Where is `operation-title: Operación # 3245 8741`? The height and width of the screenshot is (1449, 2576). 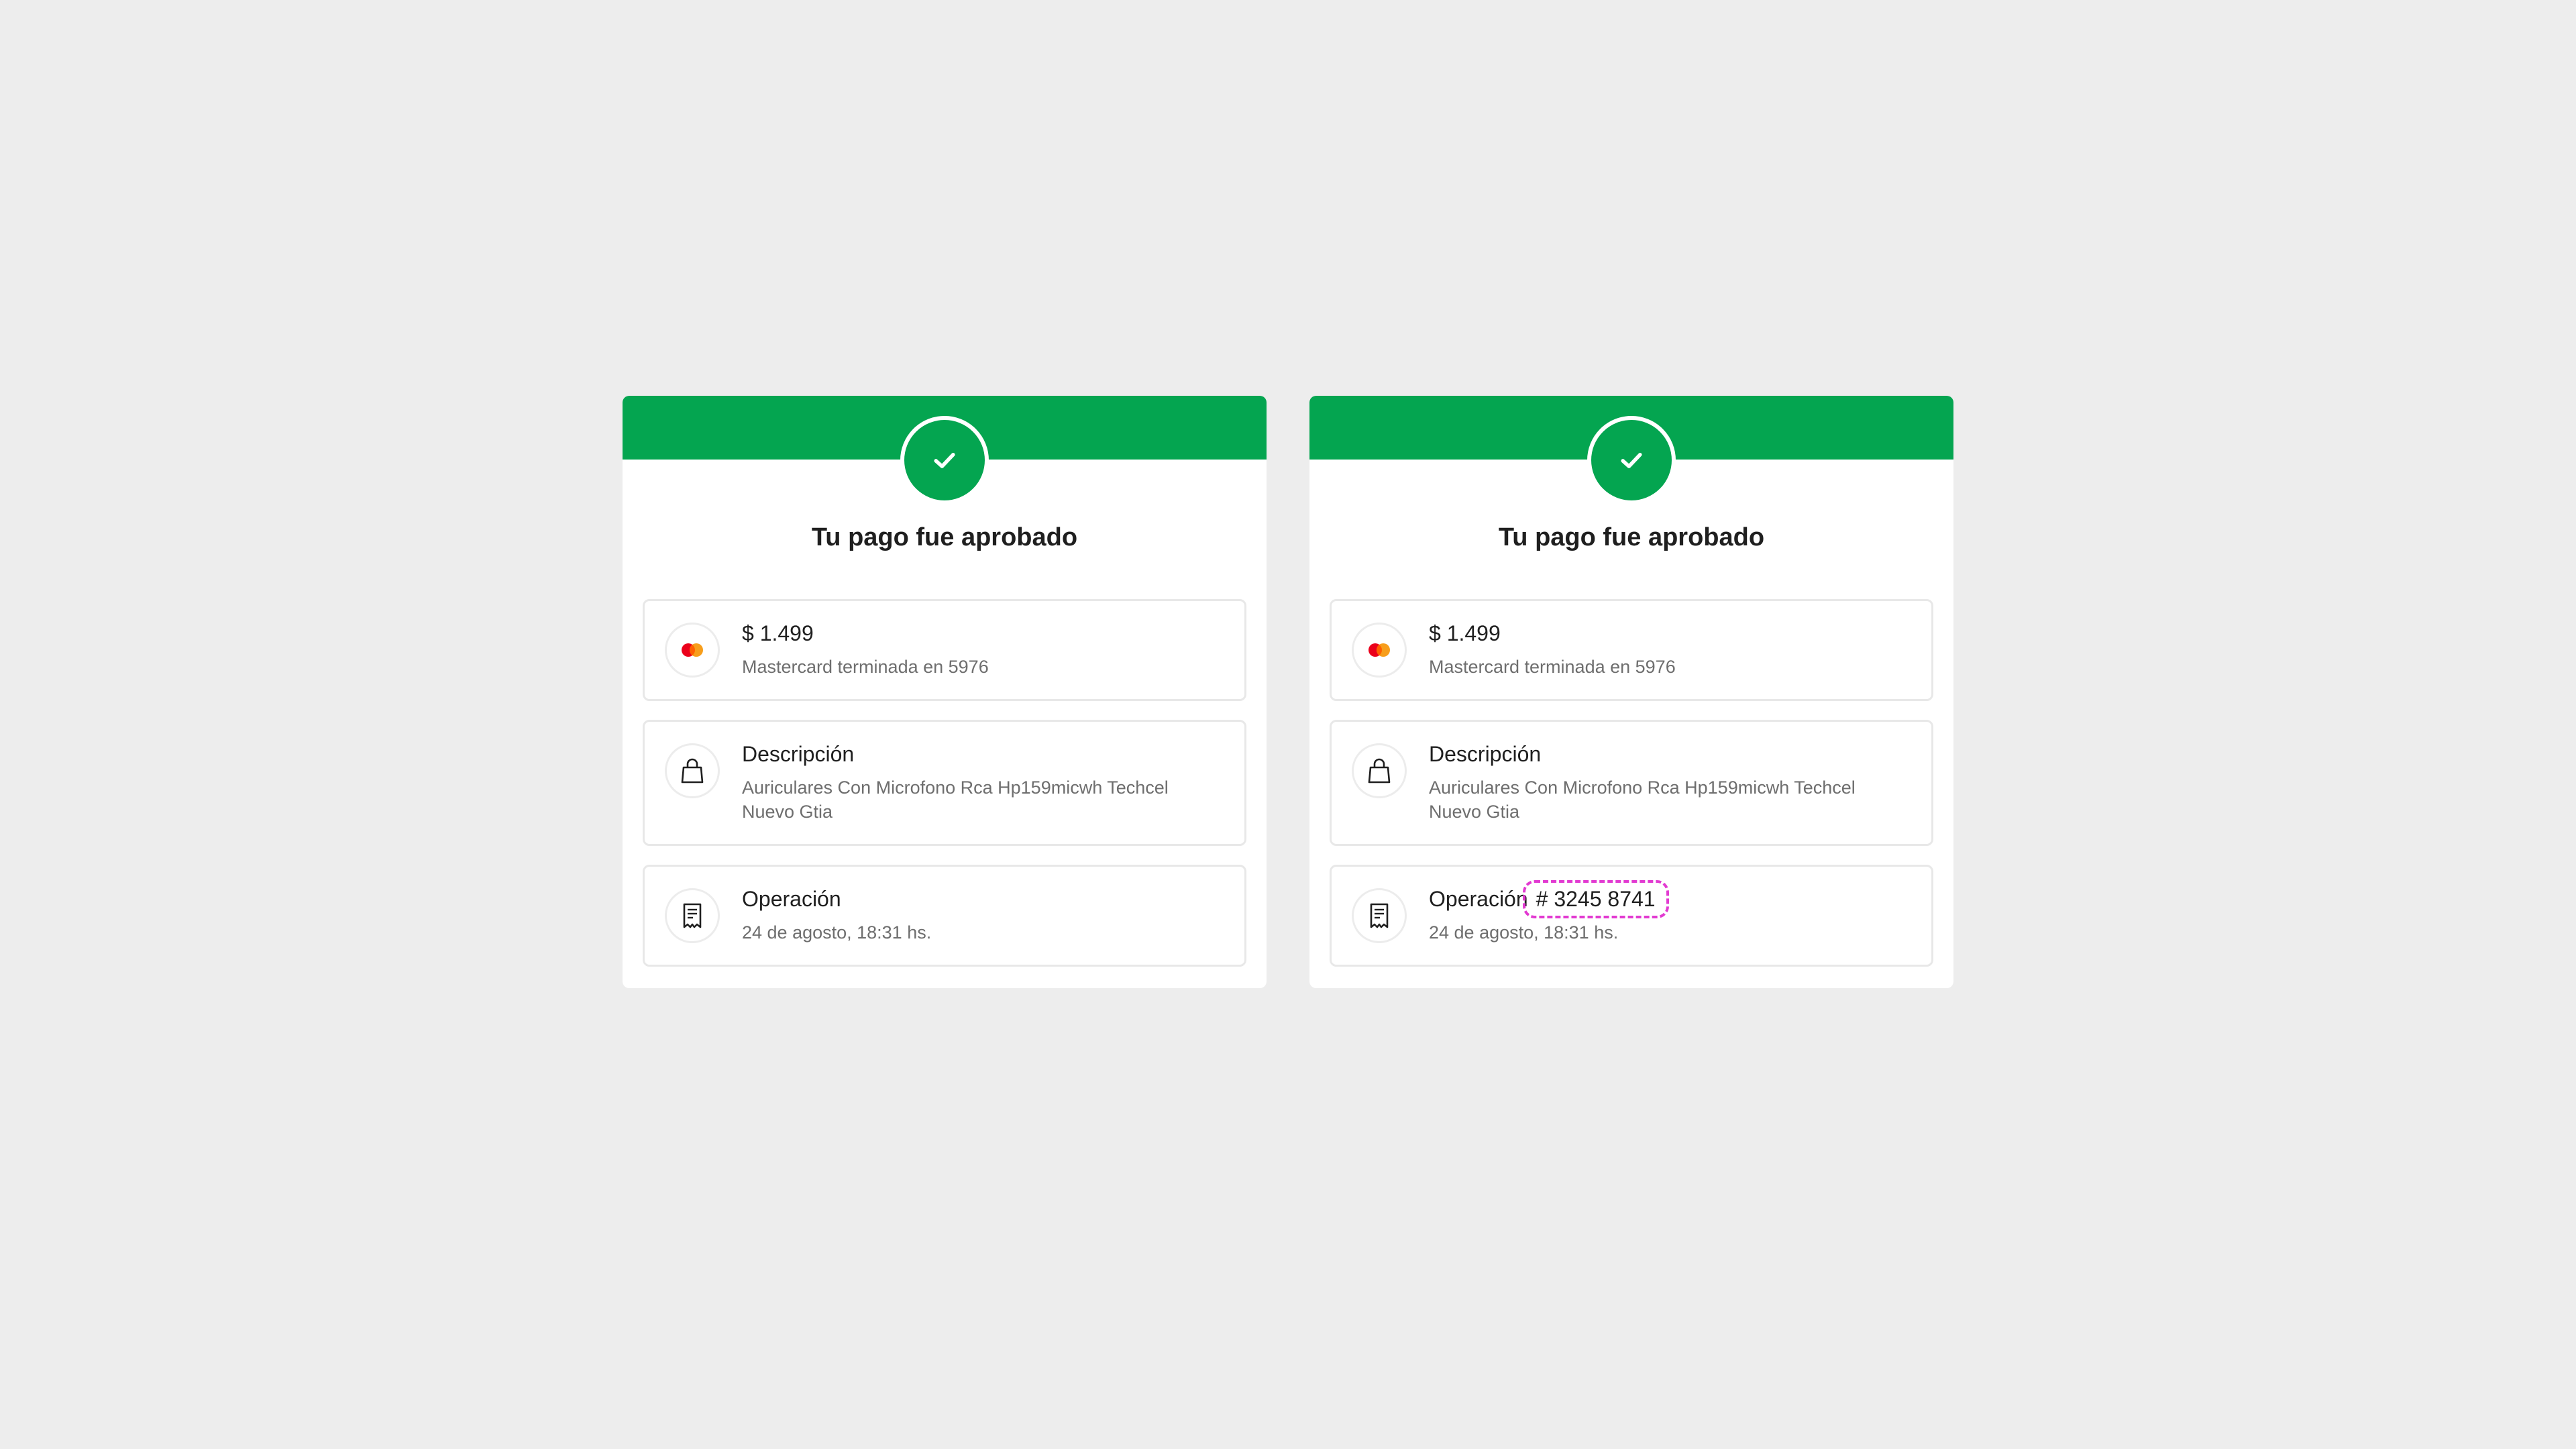 operation-title: Operación # 3245 8741 is located at coordinates (1549, 899).